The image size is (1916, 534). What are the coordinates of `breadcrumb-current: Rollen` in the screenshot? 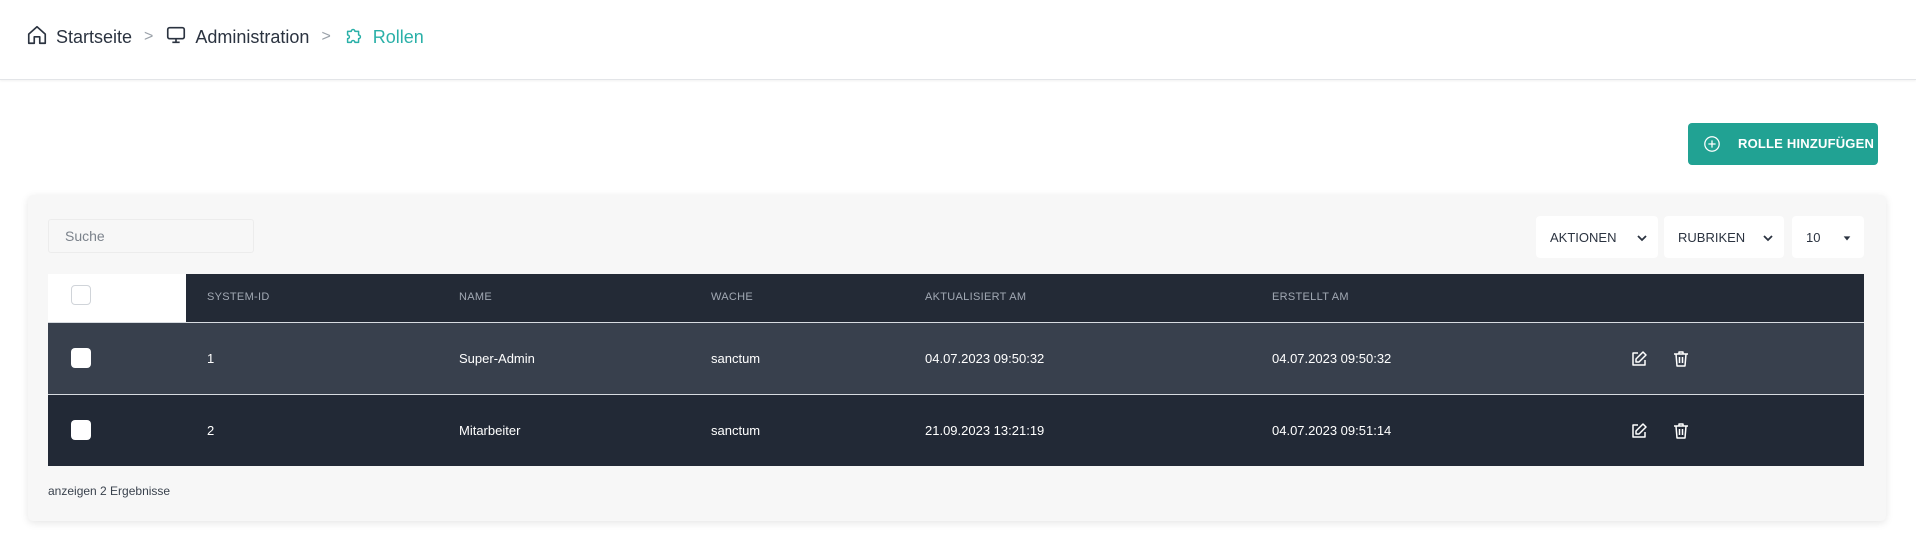 It's located at (383, 37).